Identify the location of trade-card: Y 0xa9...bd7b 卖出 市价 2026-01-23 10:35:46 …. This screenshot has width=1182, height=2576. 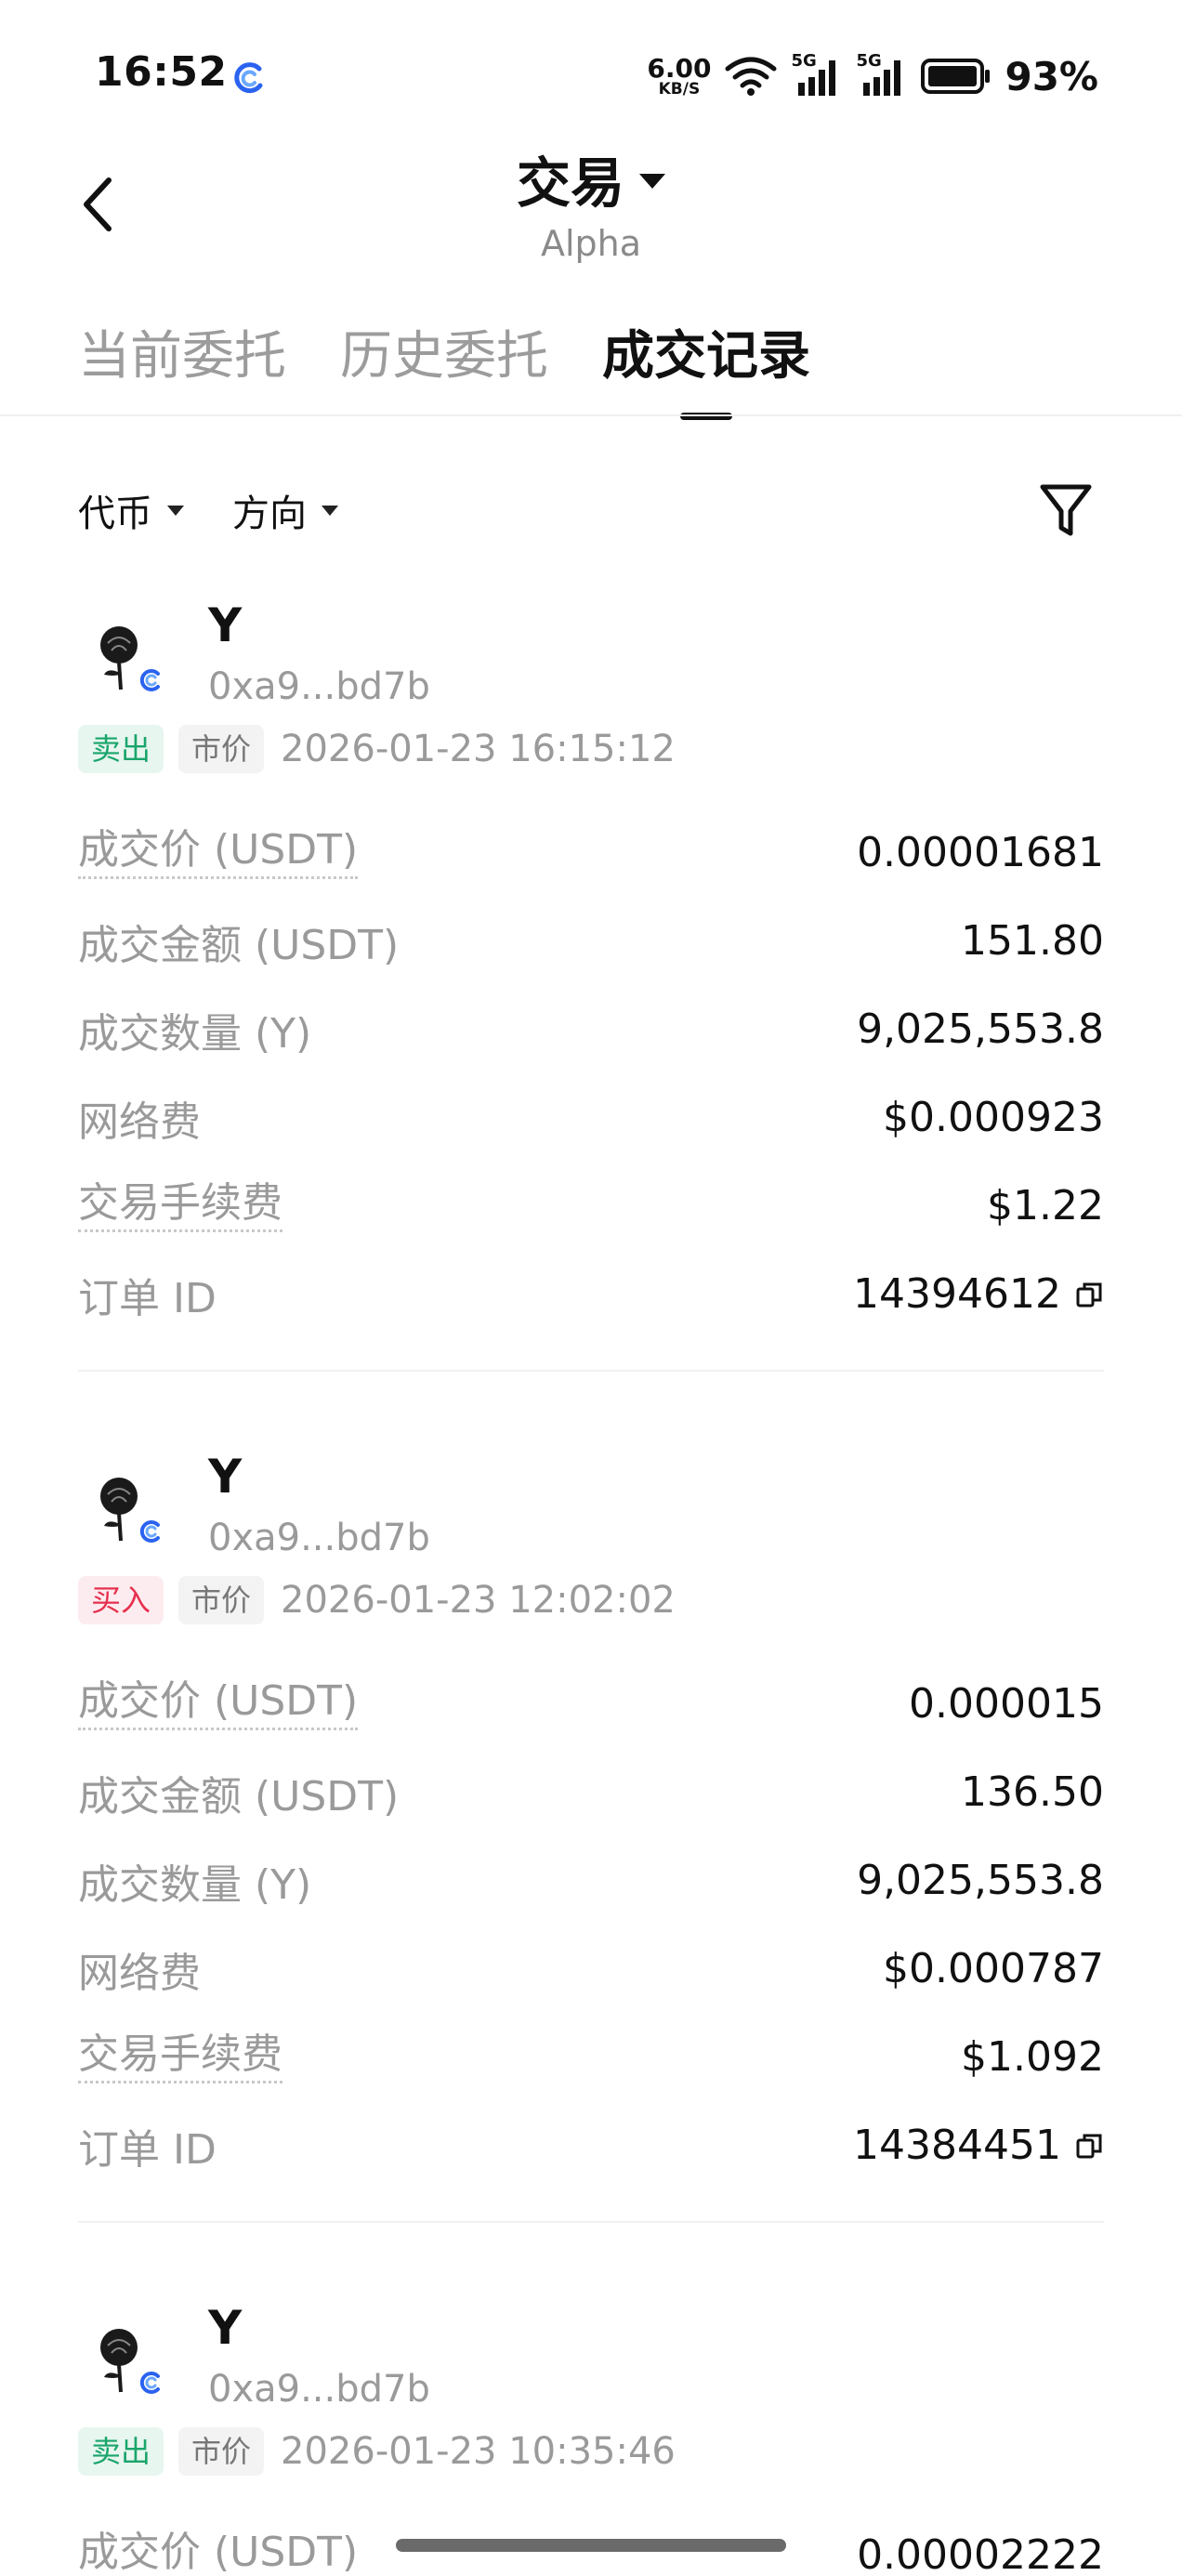
(591, 2436).